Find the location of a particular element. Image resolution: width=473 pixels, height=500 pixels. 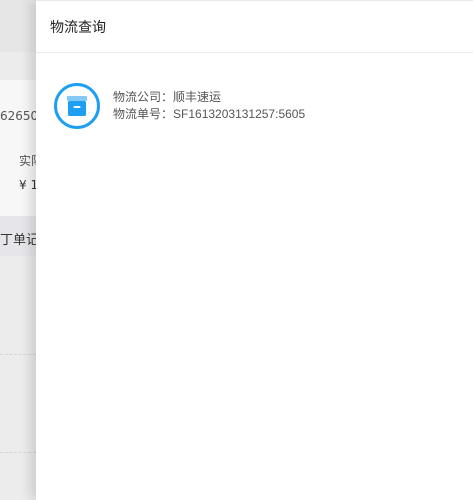

tracking-label: 物流单号： is located at coordinates (143, 114).